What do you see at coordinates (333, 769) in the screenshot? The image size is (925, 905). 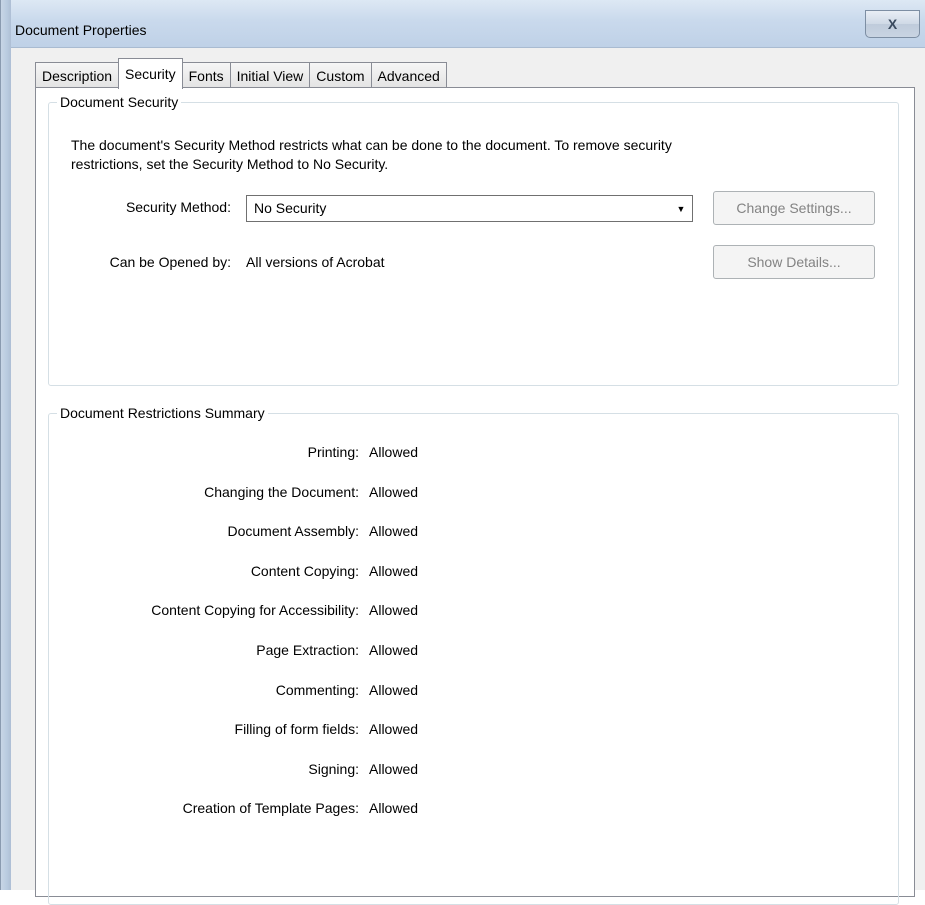 I see `signing-label: Signing:` at bounding box center [333, 769].